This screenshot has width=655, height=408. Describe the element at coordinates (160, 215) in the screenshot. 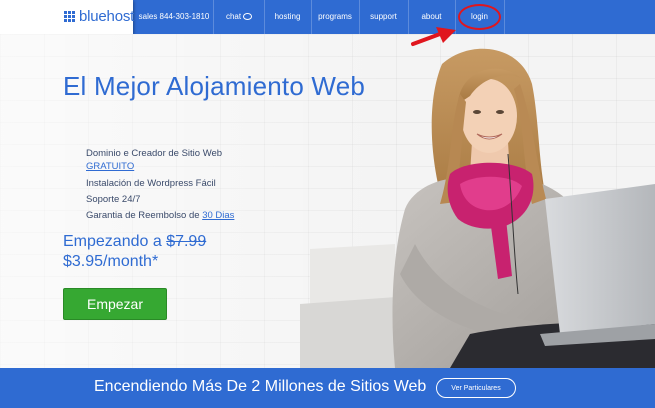

I see `feature-guarantee: Garantia de Reembolso de 30 Dias` at that location.